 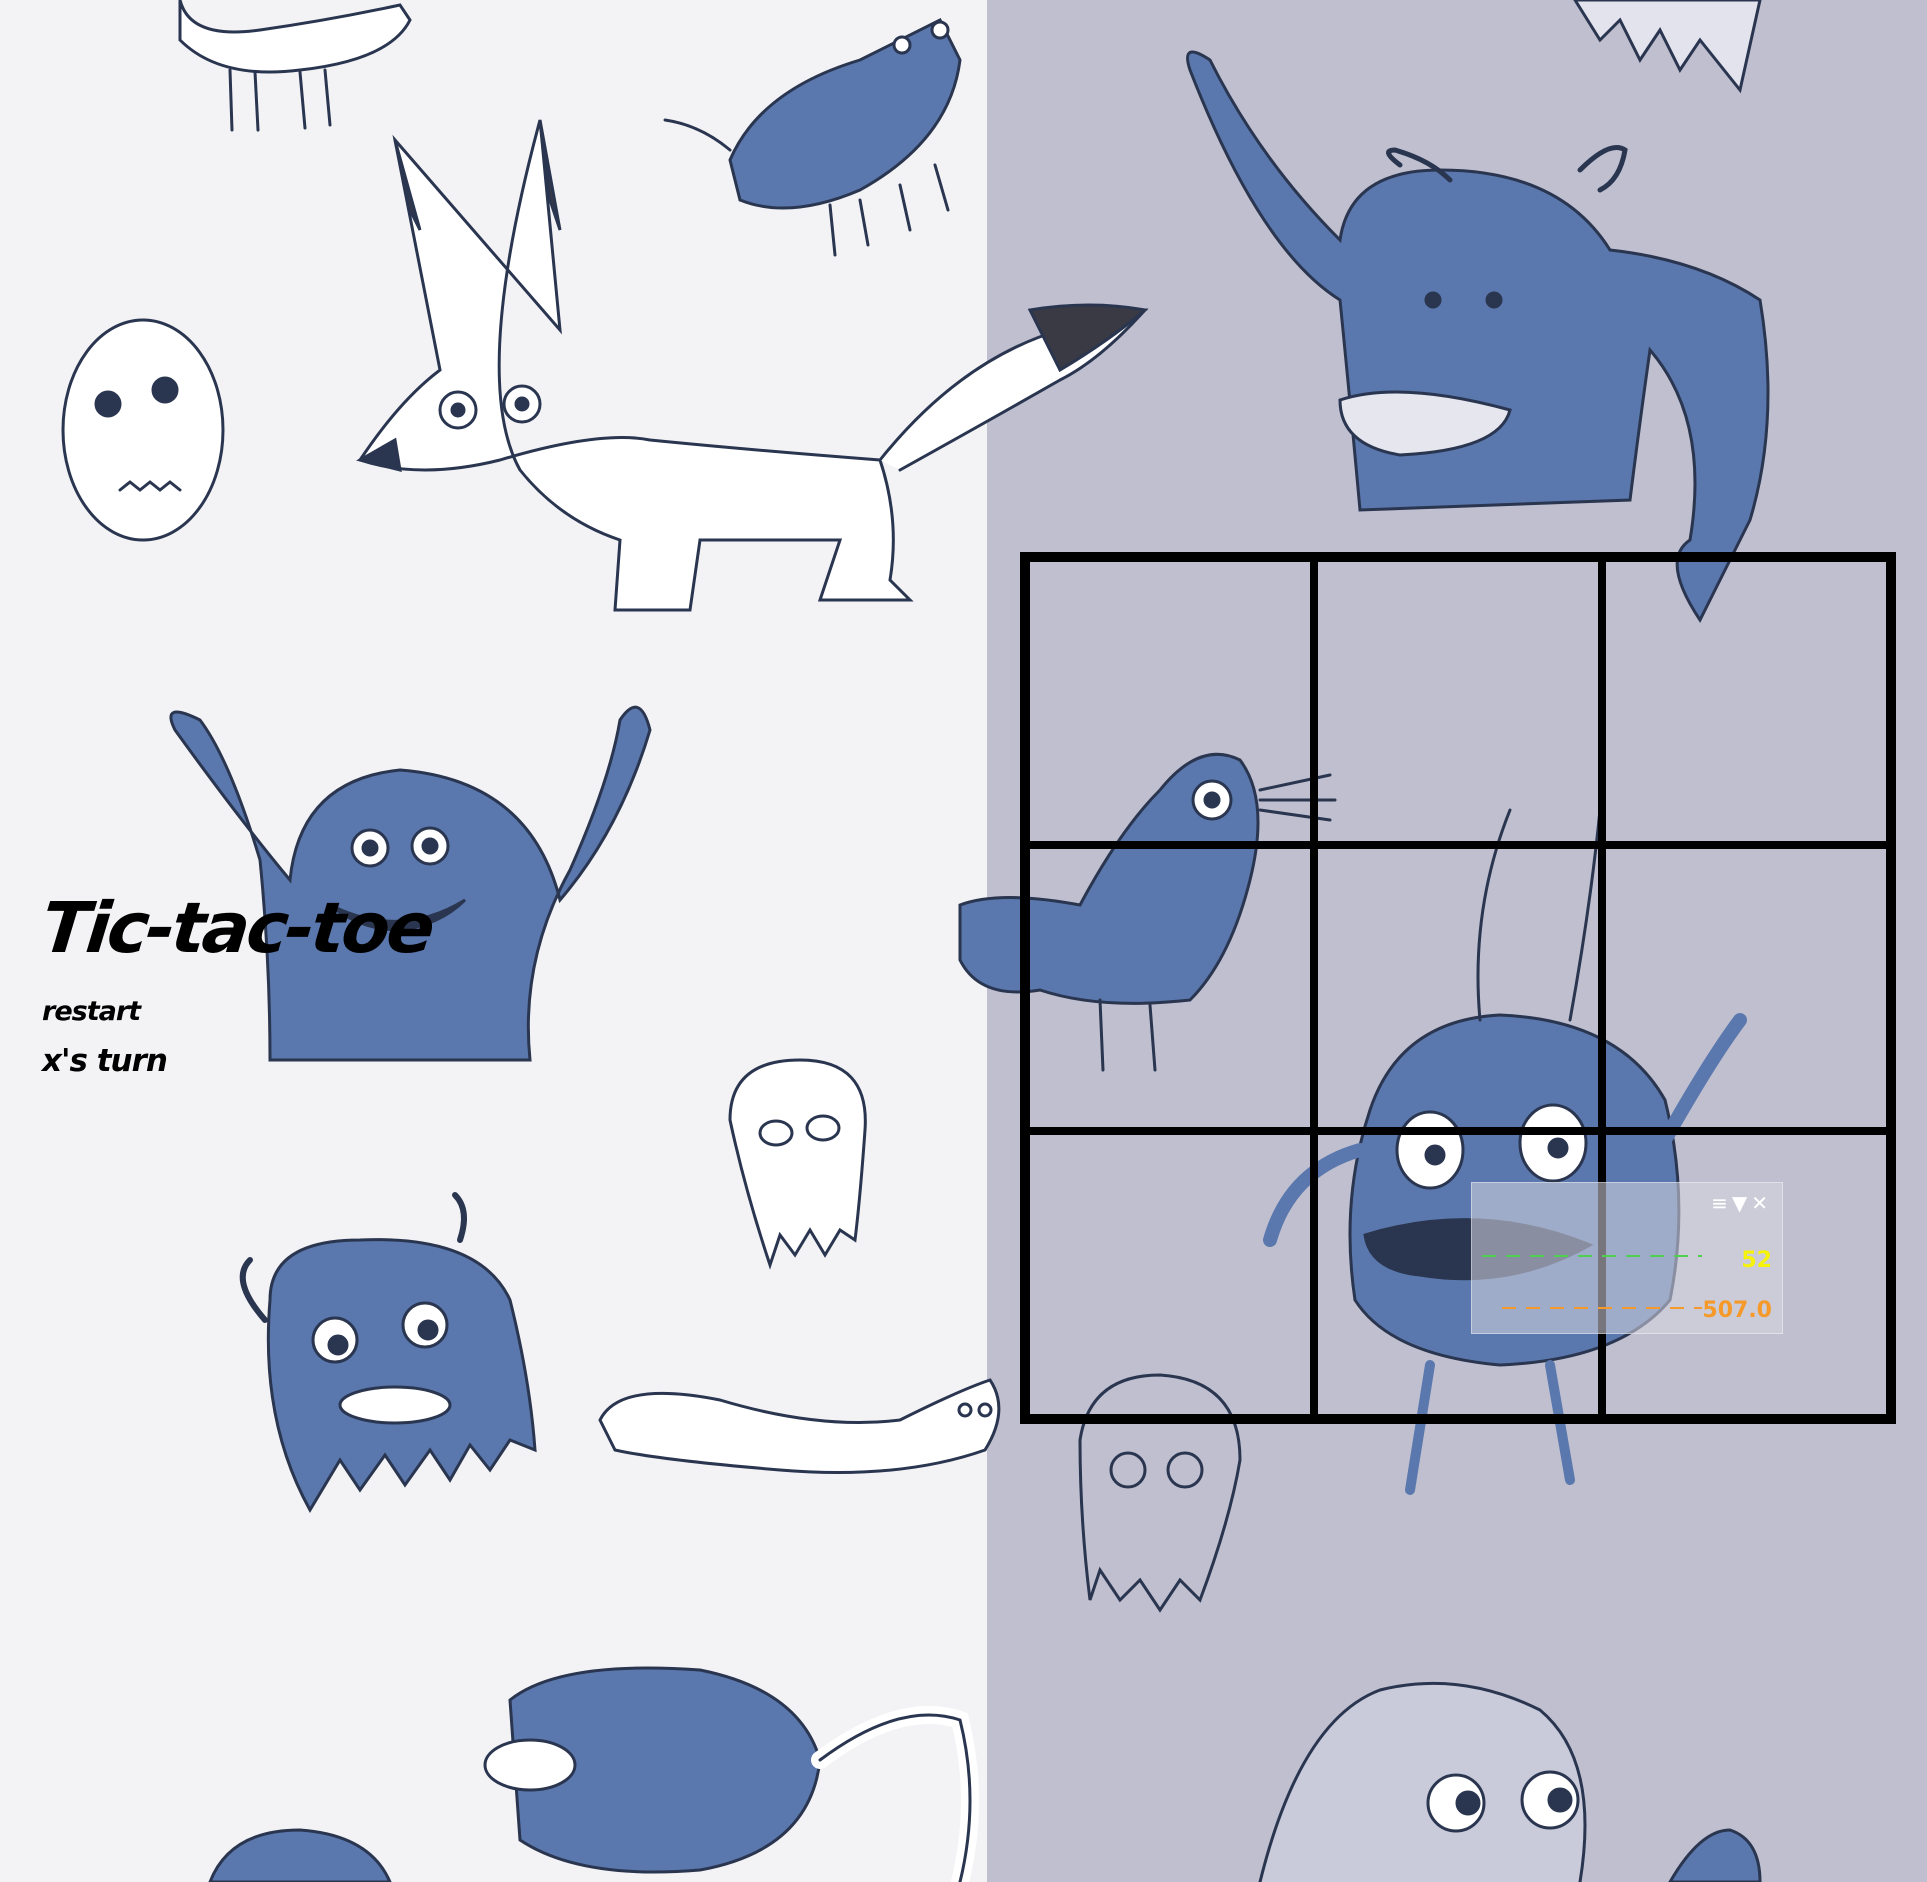 I want to click on menu-icon: ≡, so click(x=1721, y=1203).